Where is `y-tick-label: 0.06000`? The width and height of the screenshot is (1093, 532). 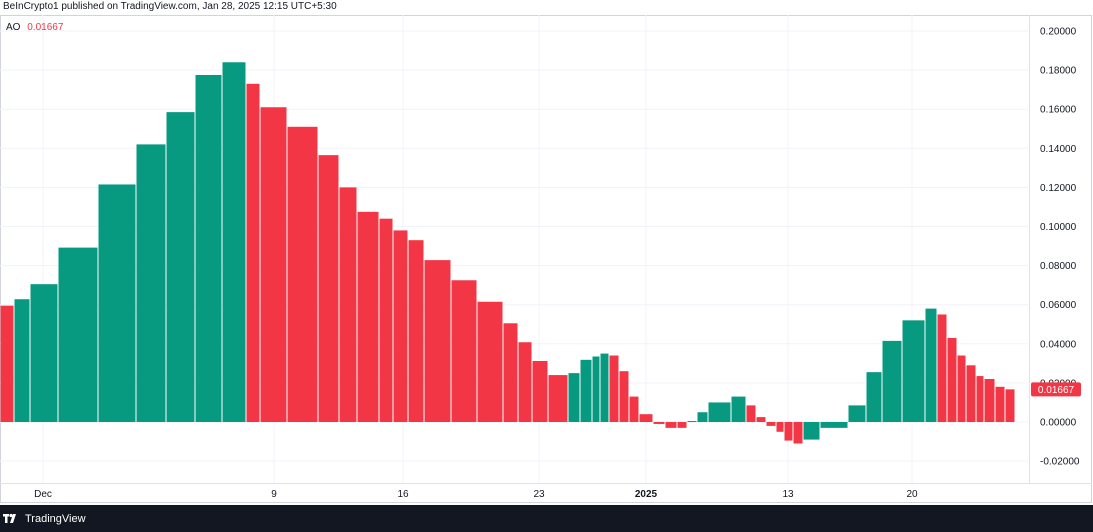 y-tick-label: 0.06000 is located at coordinates (1058, 305).